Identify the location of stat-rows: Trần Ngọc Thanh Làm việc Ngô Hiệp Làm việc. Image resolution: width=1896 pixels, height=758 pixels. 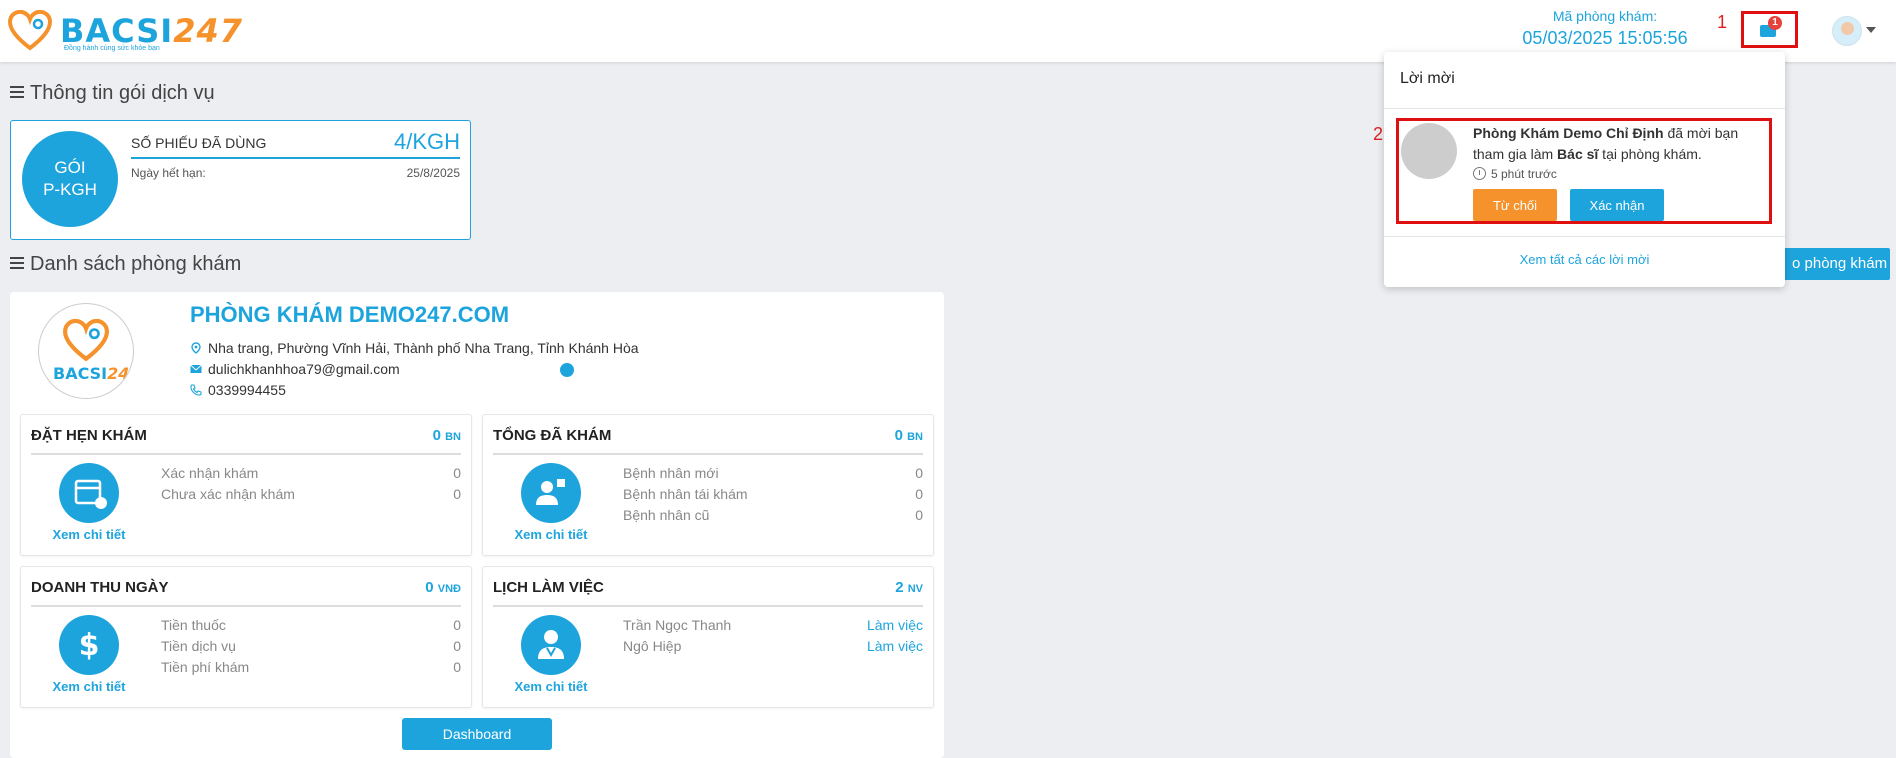
(773, 638).